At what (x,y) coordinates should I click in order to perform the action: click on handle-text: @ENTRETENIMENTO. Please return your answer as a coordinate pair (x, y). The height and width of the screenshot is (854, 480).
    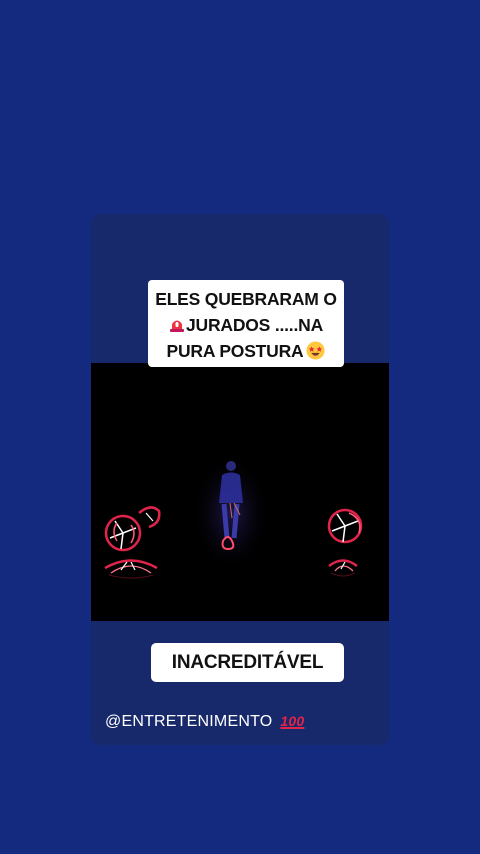
    Looking at the image, I should click on (188, 721).